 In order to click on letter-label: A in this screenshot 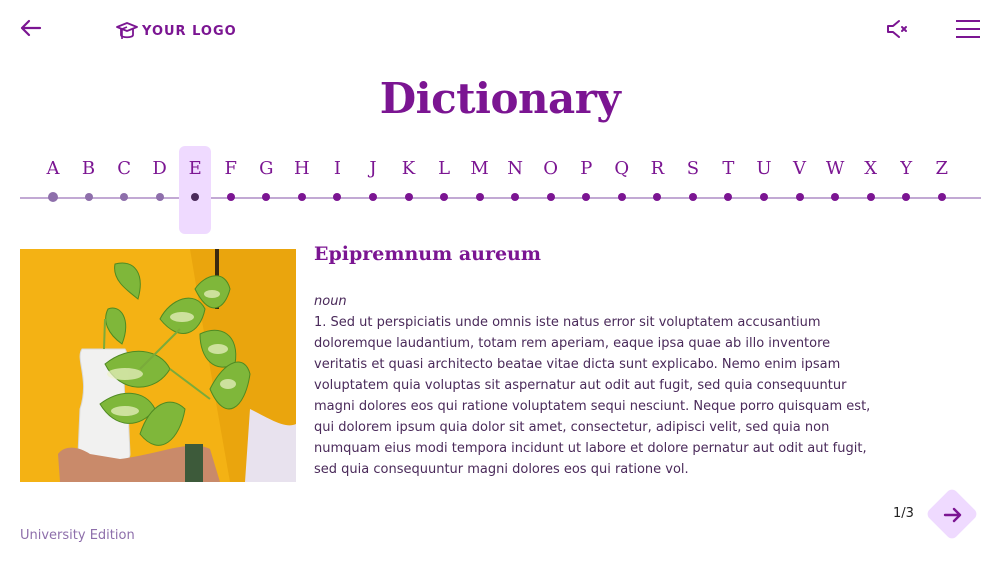, I will do `click(53, 168)`.